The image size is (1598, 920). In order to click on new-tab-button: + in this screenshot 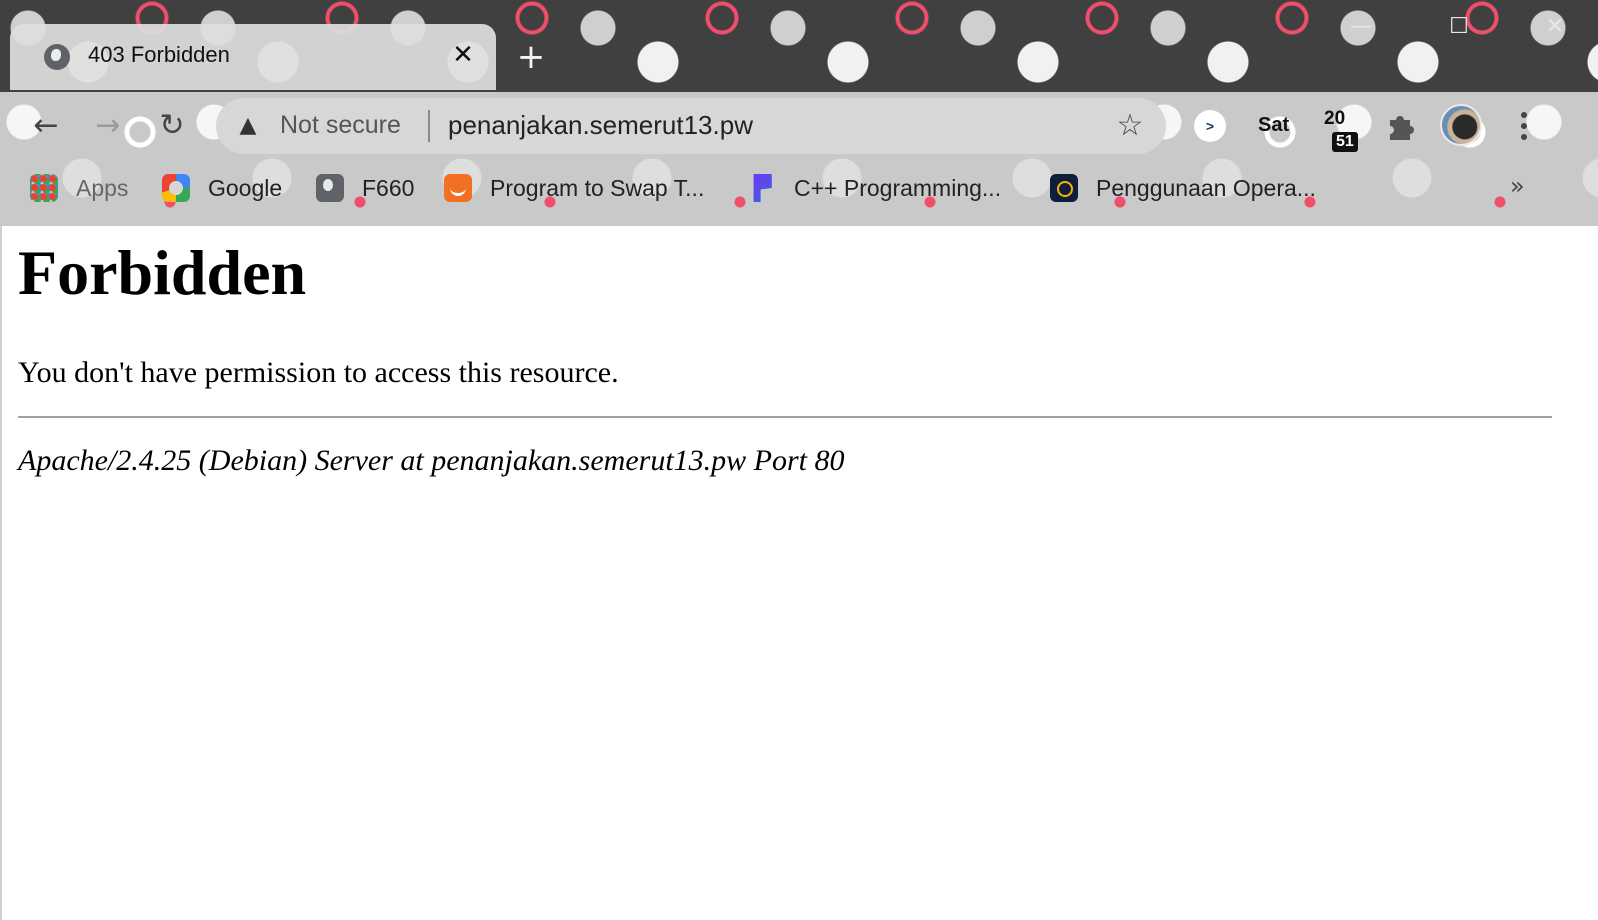, I will do `click(531, 57)`.